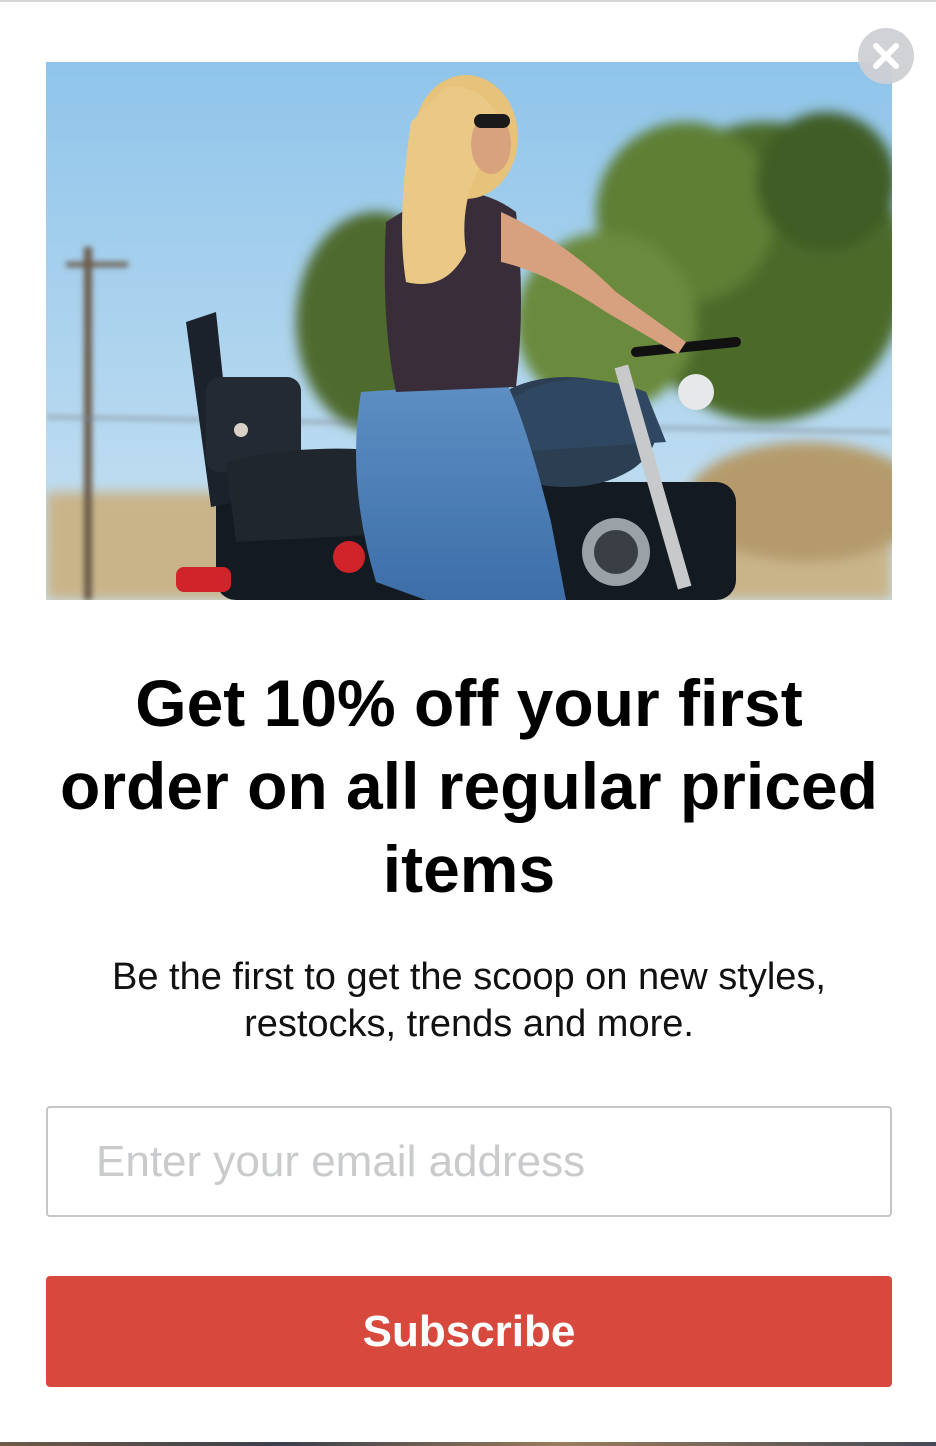 Image resolution: width=936 pixels, height=1446 pixels. I want to click on close-icon, so click(886, 56).